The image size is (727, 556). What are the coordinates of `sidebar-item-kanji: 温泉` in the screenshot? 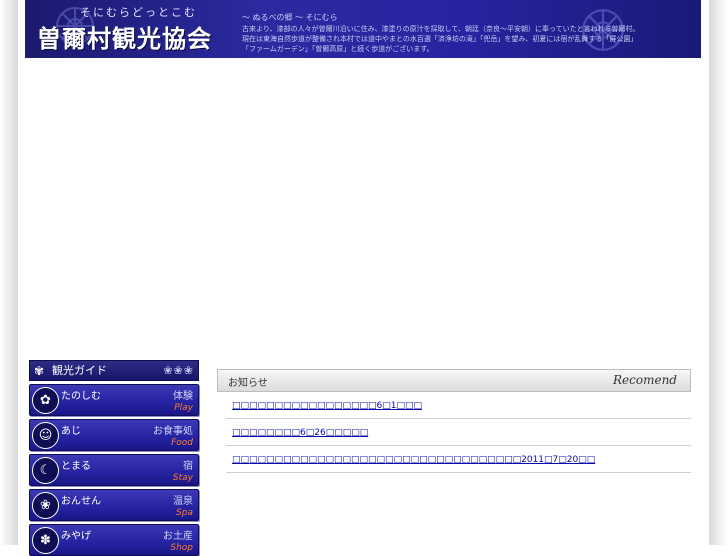 It's located at (183, 501).